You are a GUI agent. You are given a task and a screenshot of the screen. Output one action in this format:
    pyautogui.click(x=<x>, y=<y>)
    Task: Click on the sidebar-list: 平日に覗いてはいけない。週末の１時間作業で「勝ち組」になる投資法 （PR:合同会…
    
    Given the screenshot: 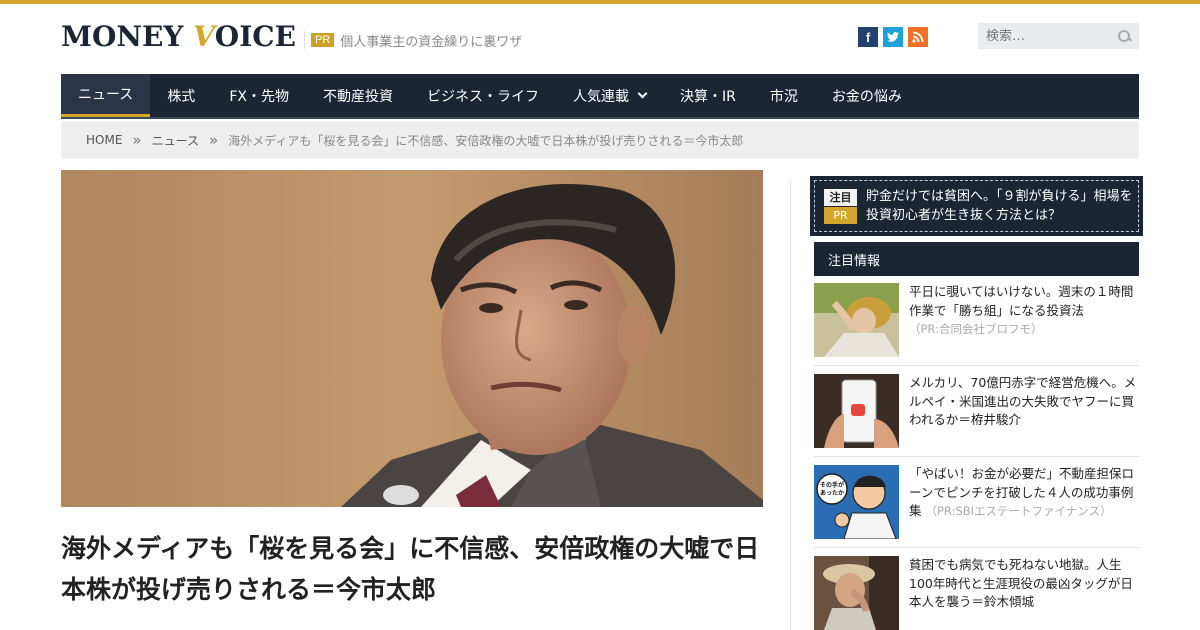 What is the action you would take?
    pyautogui.click(x=976, y=456)
    